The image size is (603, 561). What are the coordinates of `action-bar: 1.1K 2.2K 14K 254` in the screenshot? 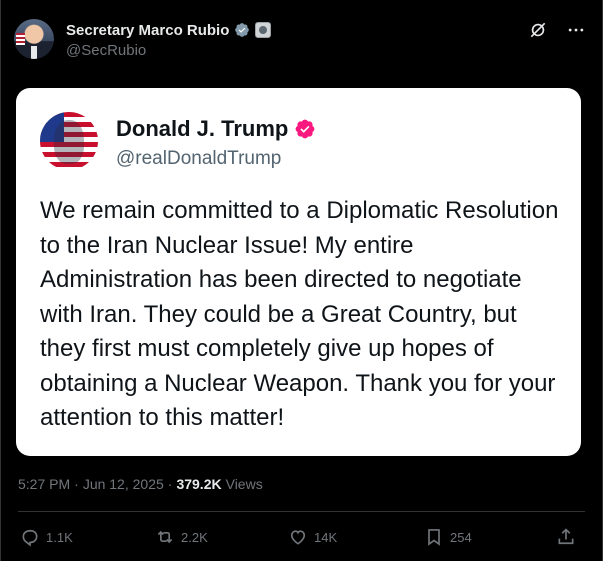 It's located at (300, 537).